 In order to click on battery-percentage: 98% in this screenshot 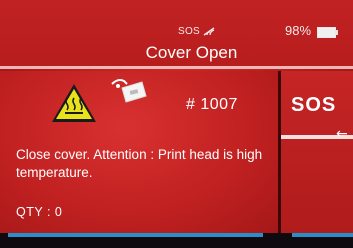, I will do `click(298, 30)`.